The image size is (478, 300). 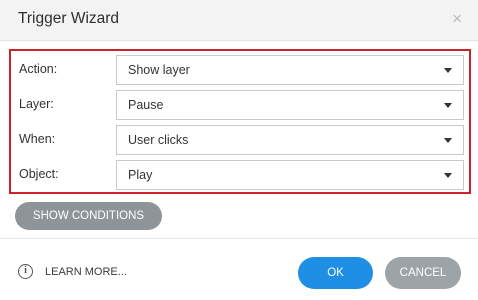 I want to click on object-row: Object: Play, so click(x=240, y=175).